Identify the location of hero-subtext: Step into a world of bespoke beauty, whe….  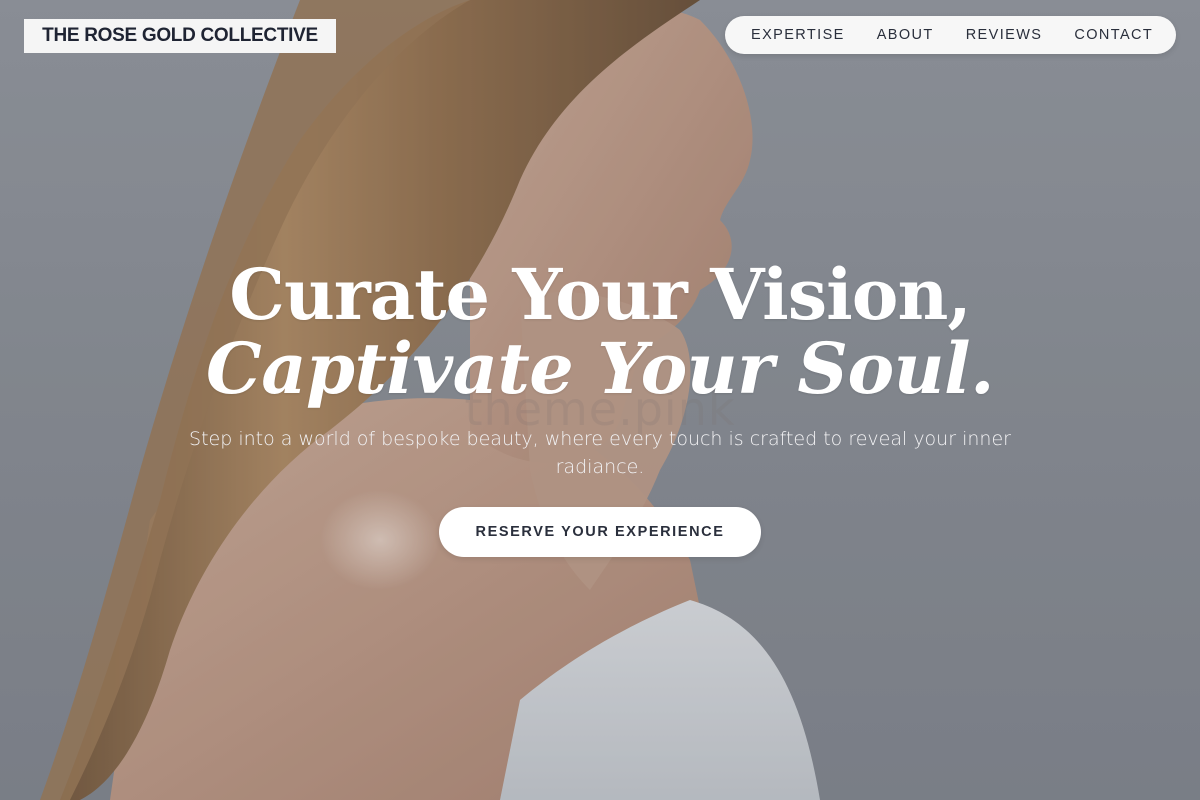
(600, 453).